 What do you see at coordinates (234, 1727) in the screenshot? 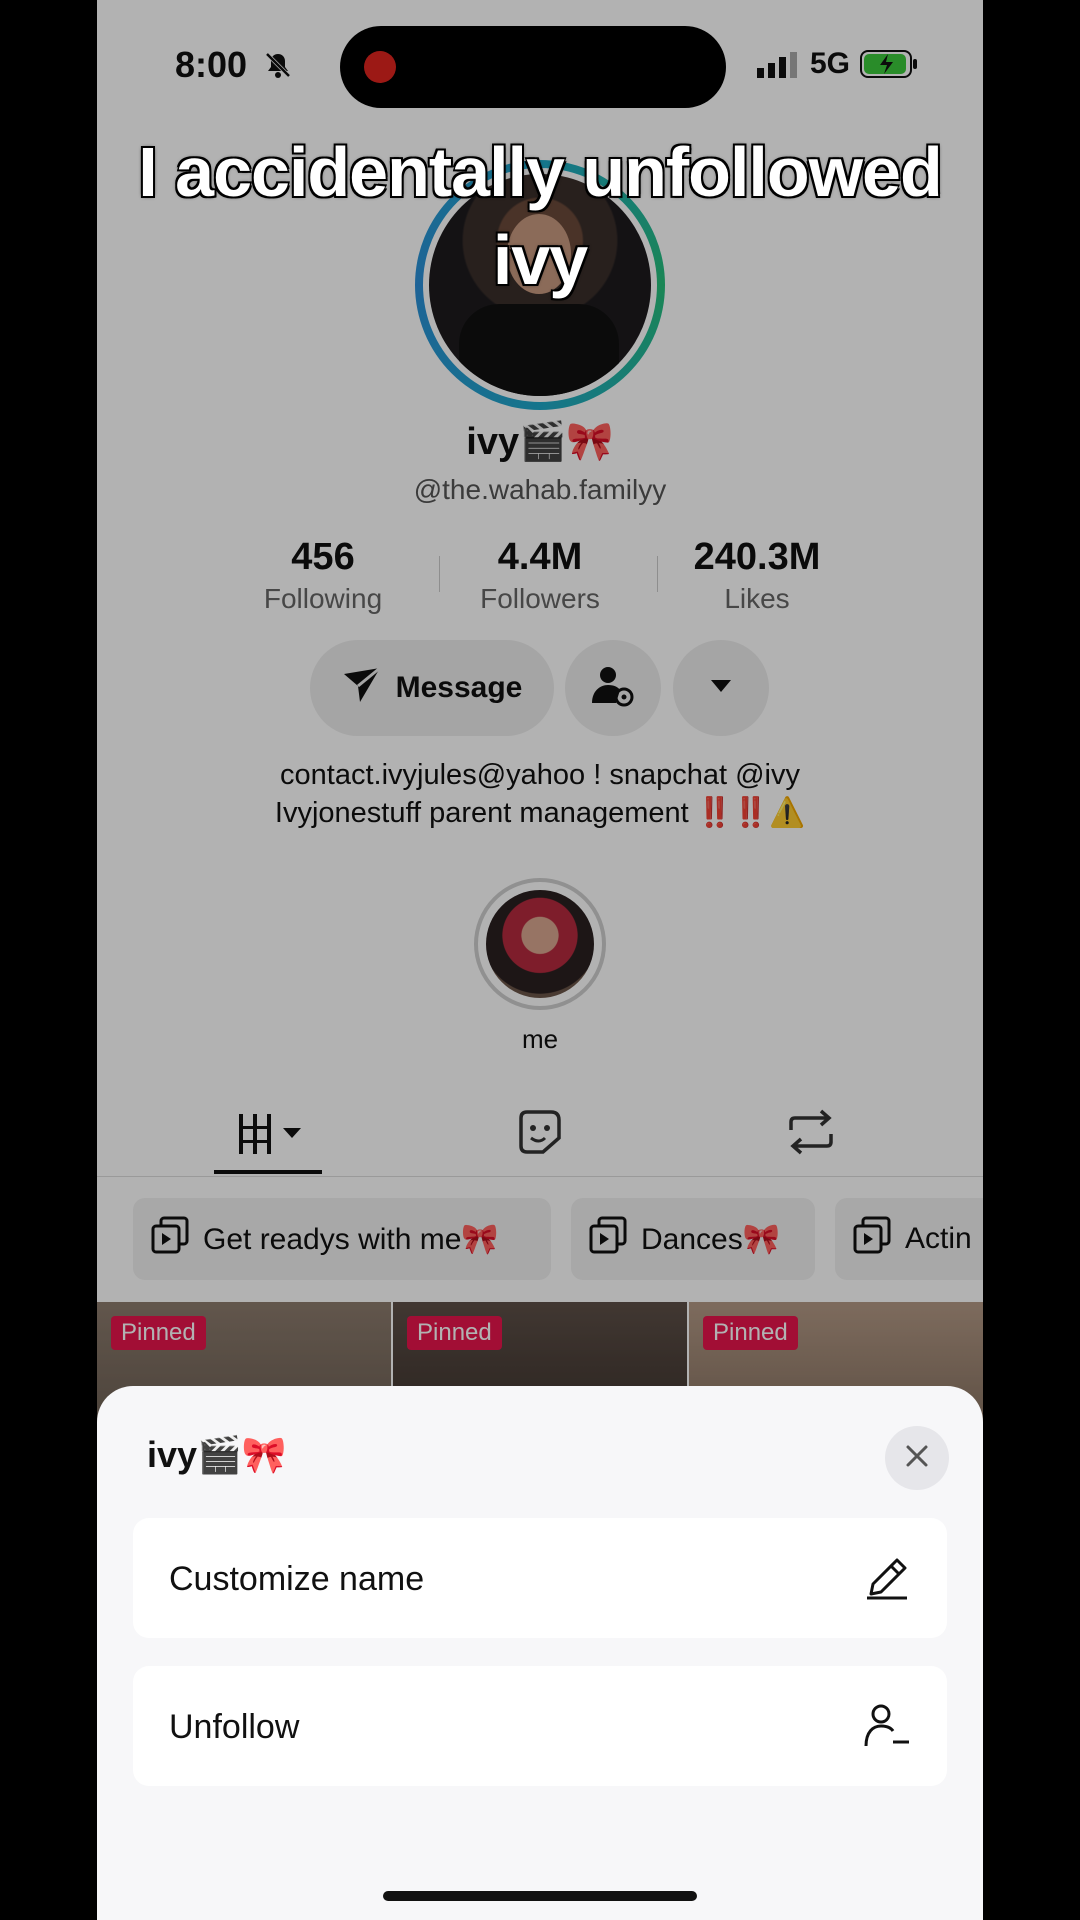
I see `option-label: Unfollow` at bounding box center [234, 1727].